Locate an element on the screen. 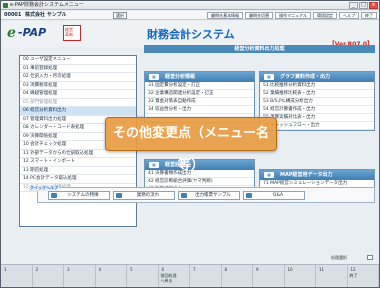 Image resolution: width=380 pixels, height=288 pixels. quick-help-features-button: システムの特徴 is located at coordinates (79, 195).